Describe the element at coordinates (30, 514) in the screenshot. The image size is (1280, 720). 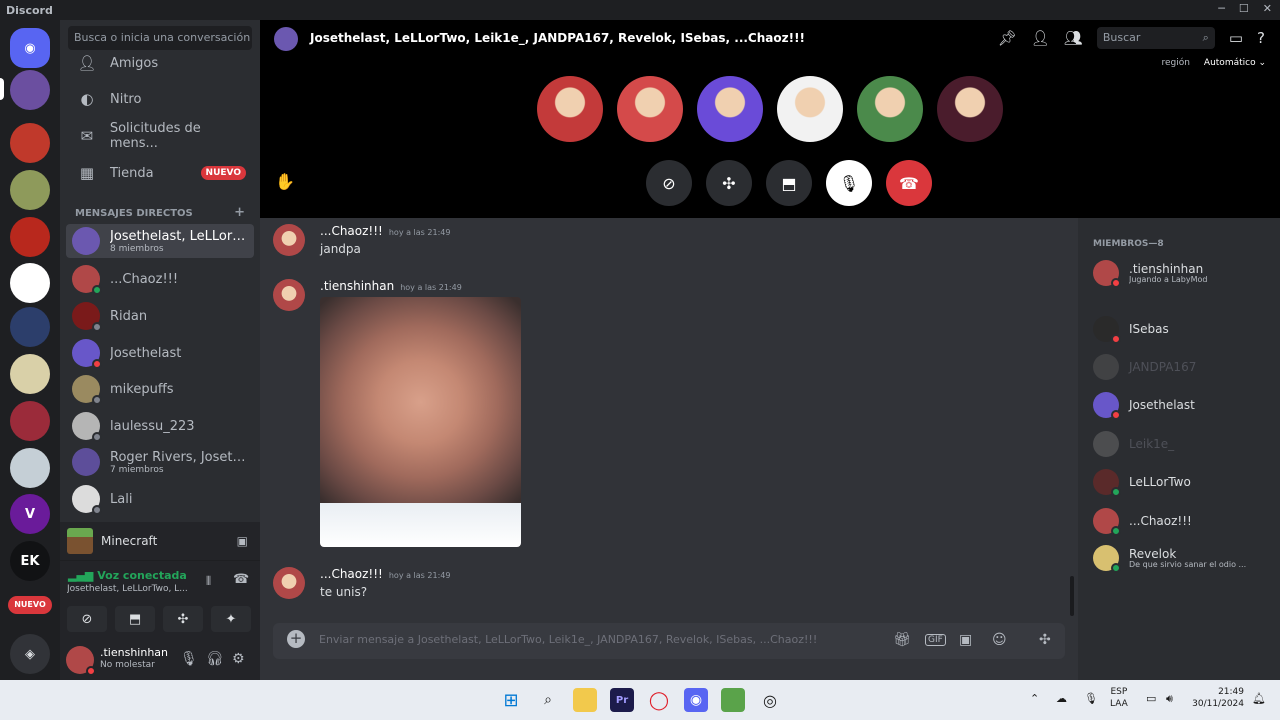
I see `server-11: V` at that location.